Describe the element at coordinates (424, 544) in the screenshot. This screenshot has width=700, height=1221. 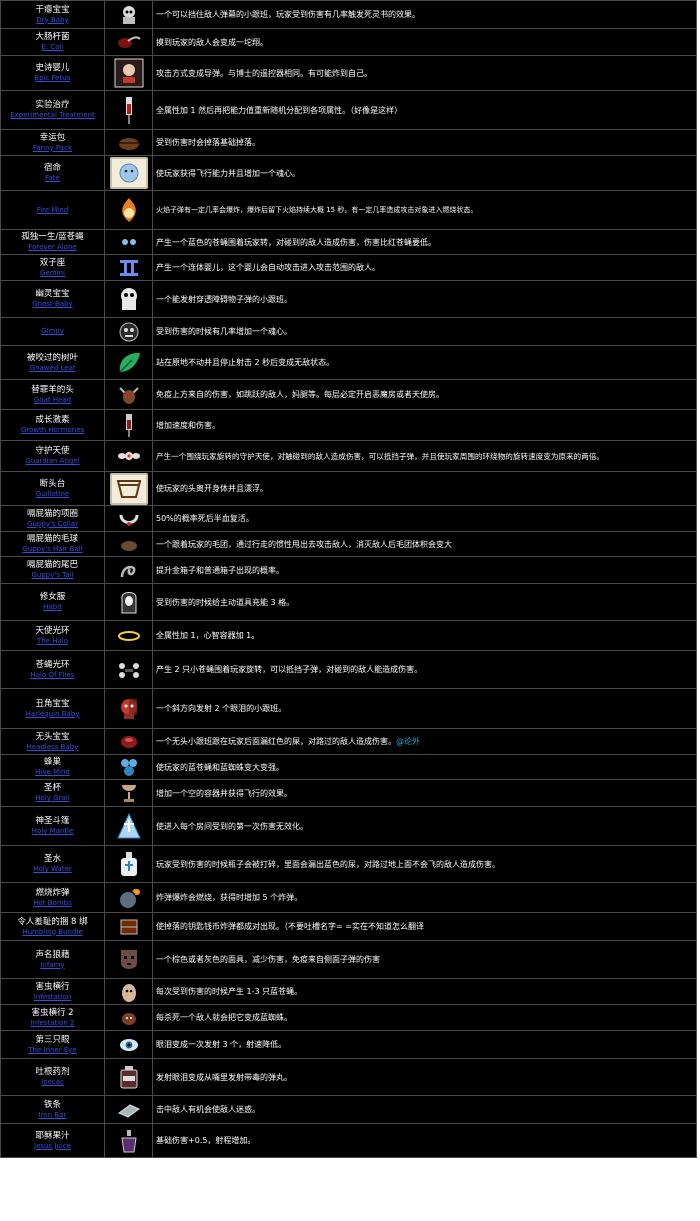
I see `item-description: 一个跟着玩家的毛团，通过行走的惯性甩出去攻击敌人，消灭敌人后毛团体积会变大` at that location.